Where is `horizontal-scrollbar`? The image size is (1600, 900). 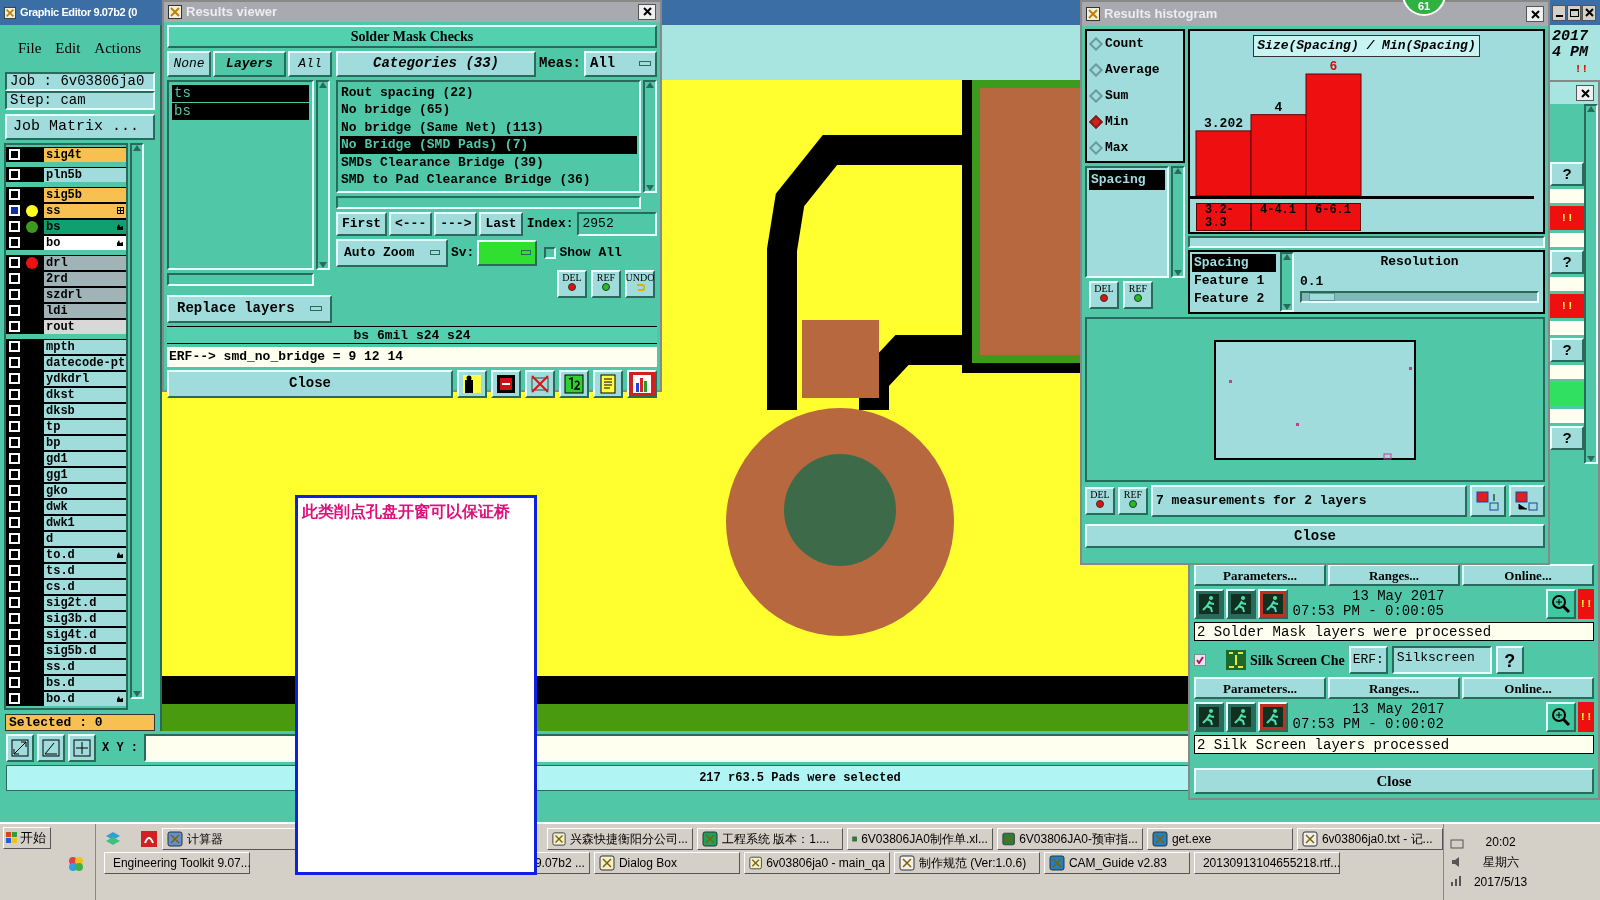 horizontal-scrollbar is located at coordinates (1366, 242).